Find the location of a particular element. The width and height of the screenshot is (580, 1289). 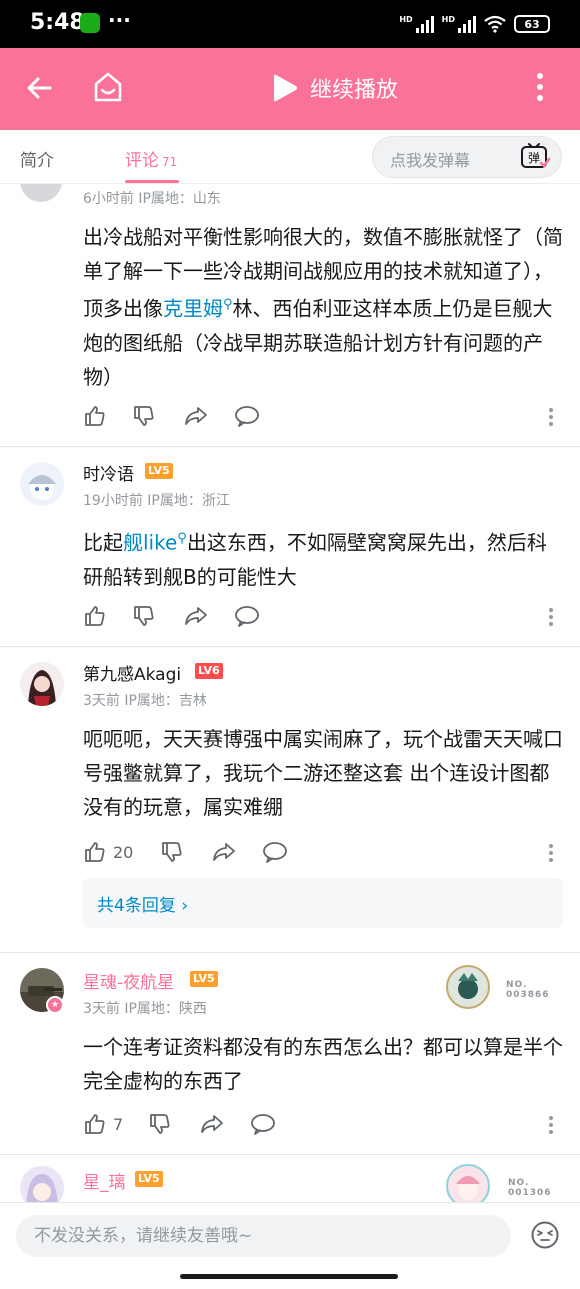

keyword-link: 克里姆 is located at coordinates (193, 309).